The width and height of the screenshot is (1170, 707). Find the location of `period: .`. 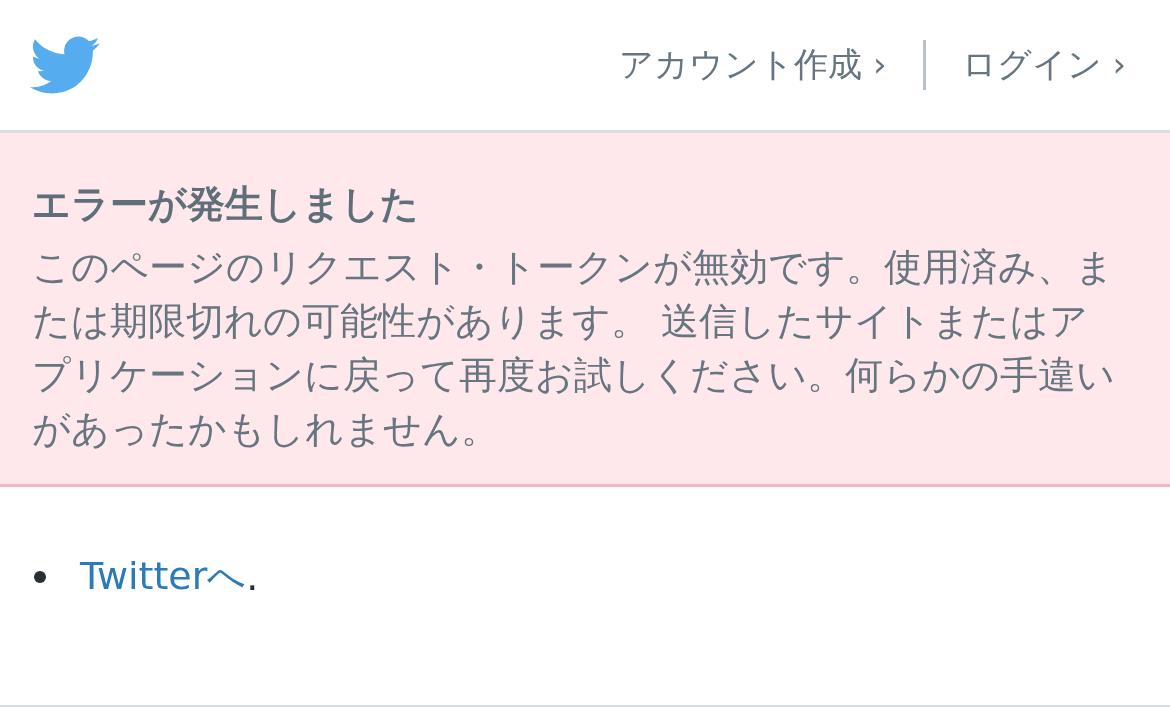

period: . is located at coordinates (252, 576).